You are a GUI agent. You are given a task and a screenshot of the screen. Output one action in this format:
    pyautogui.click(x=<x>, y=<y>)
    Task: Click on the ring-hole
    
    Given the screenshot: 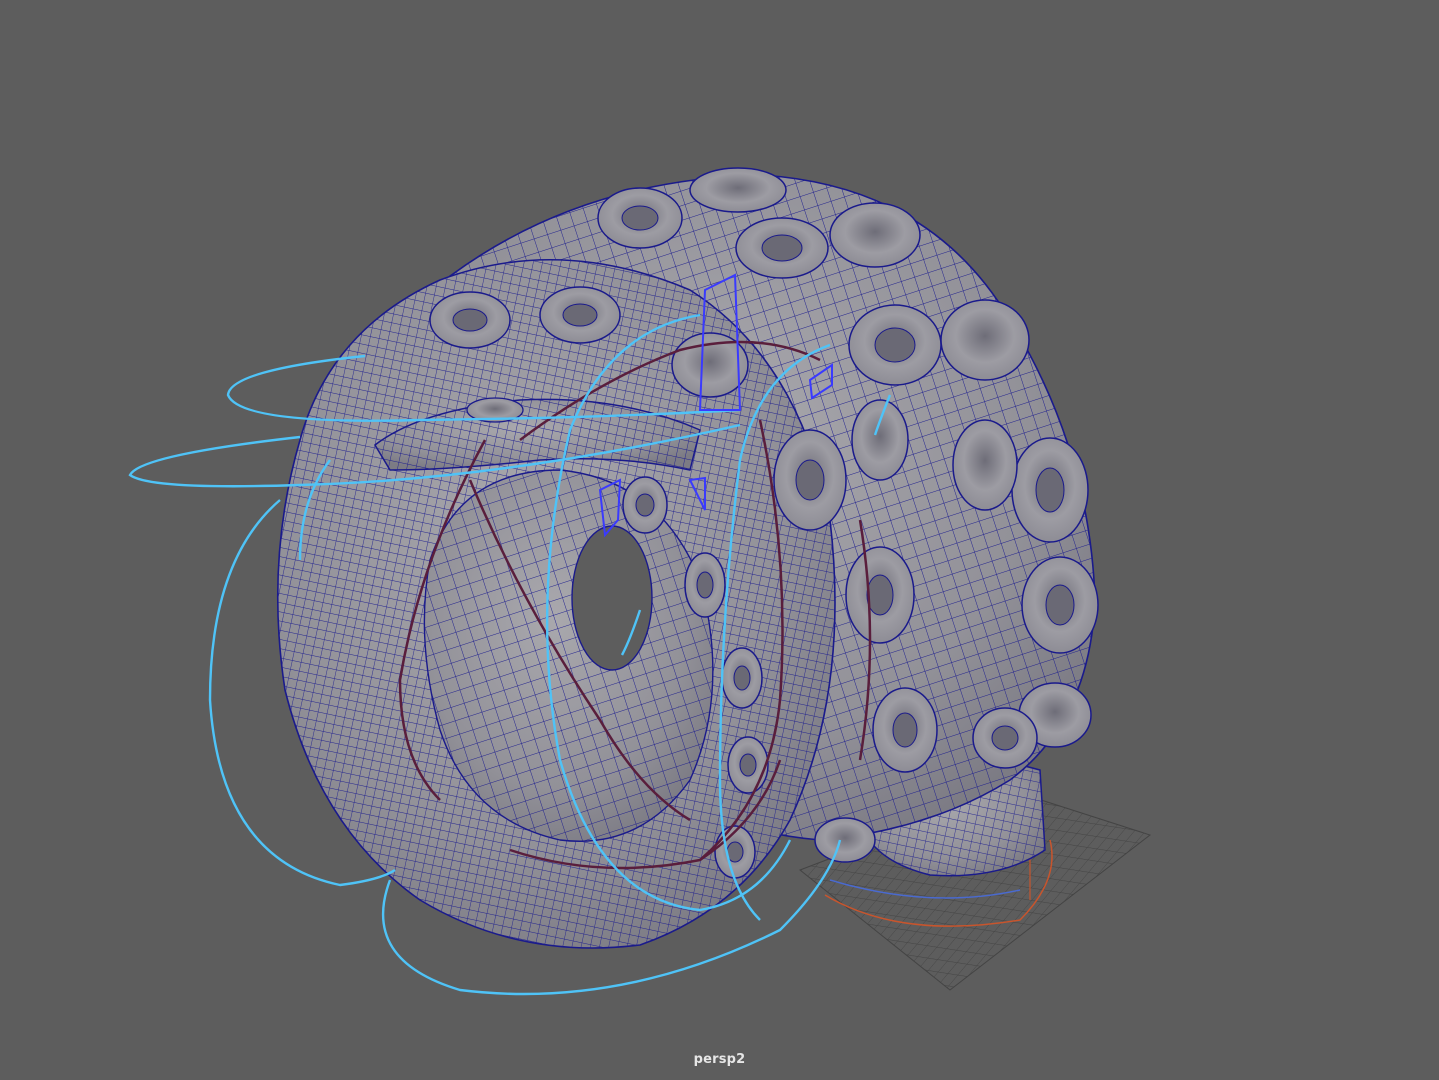 What is the action you would take?
    pyautogui.click(x=612, y=598)
    